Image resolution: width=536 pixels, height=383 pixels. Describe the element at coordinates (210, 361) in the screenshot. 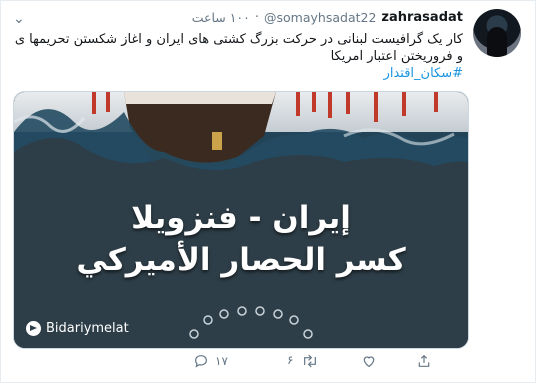

I see `reply-button: ۱۷` at that location.